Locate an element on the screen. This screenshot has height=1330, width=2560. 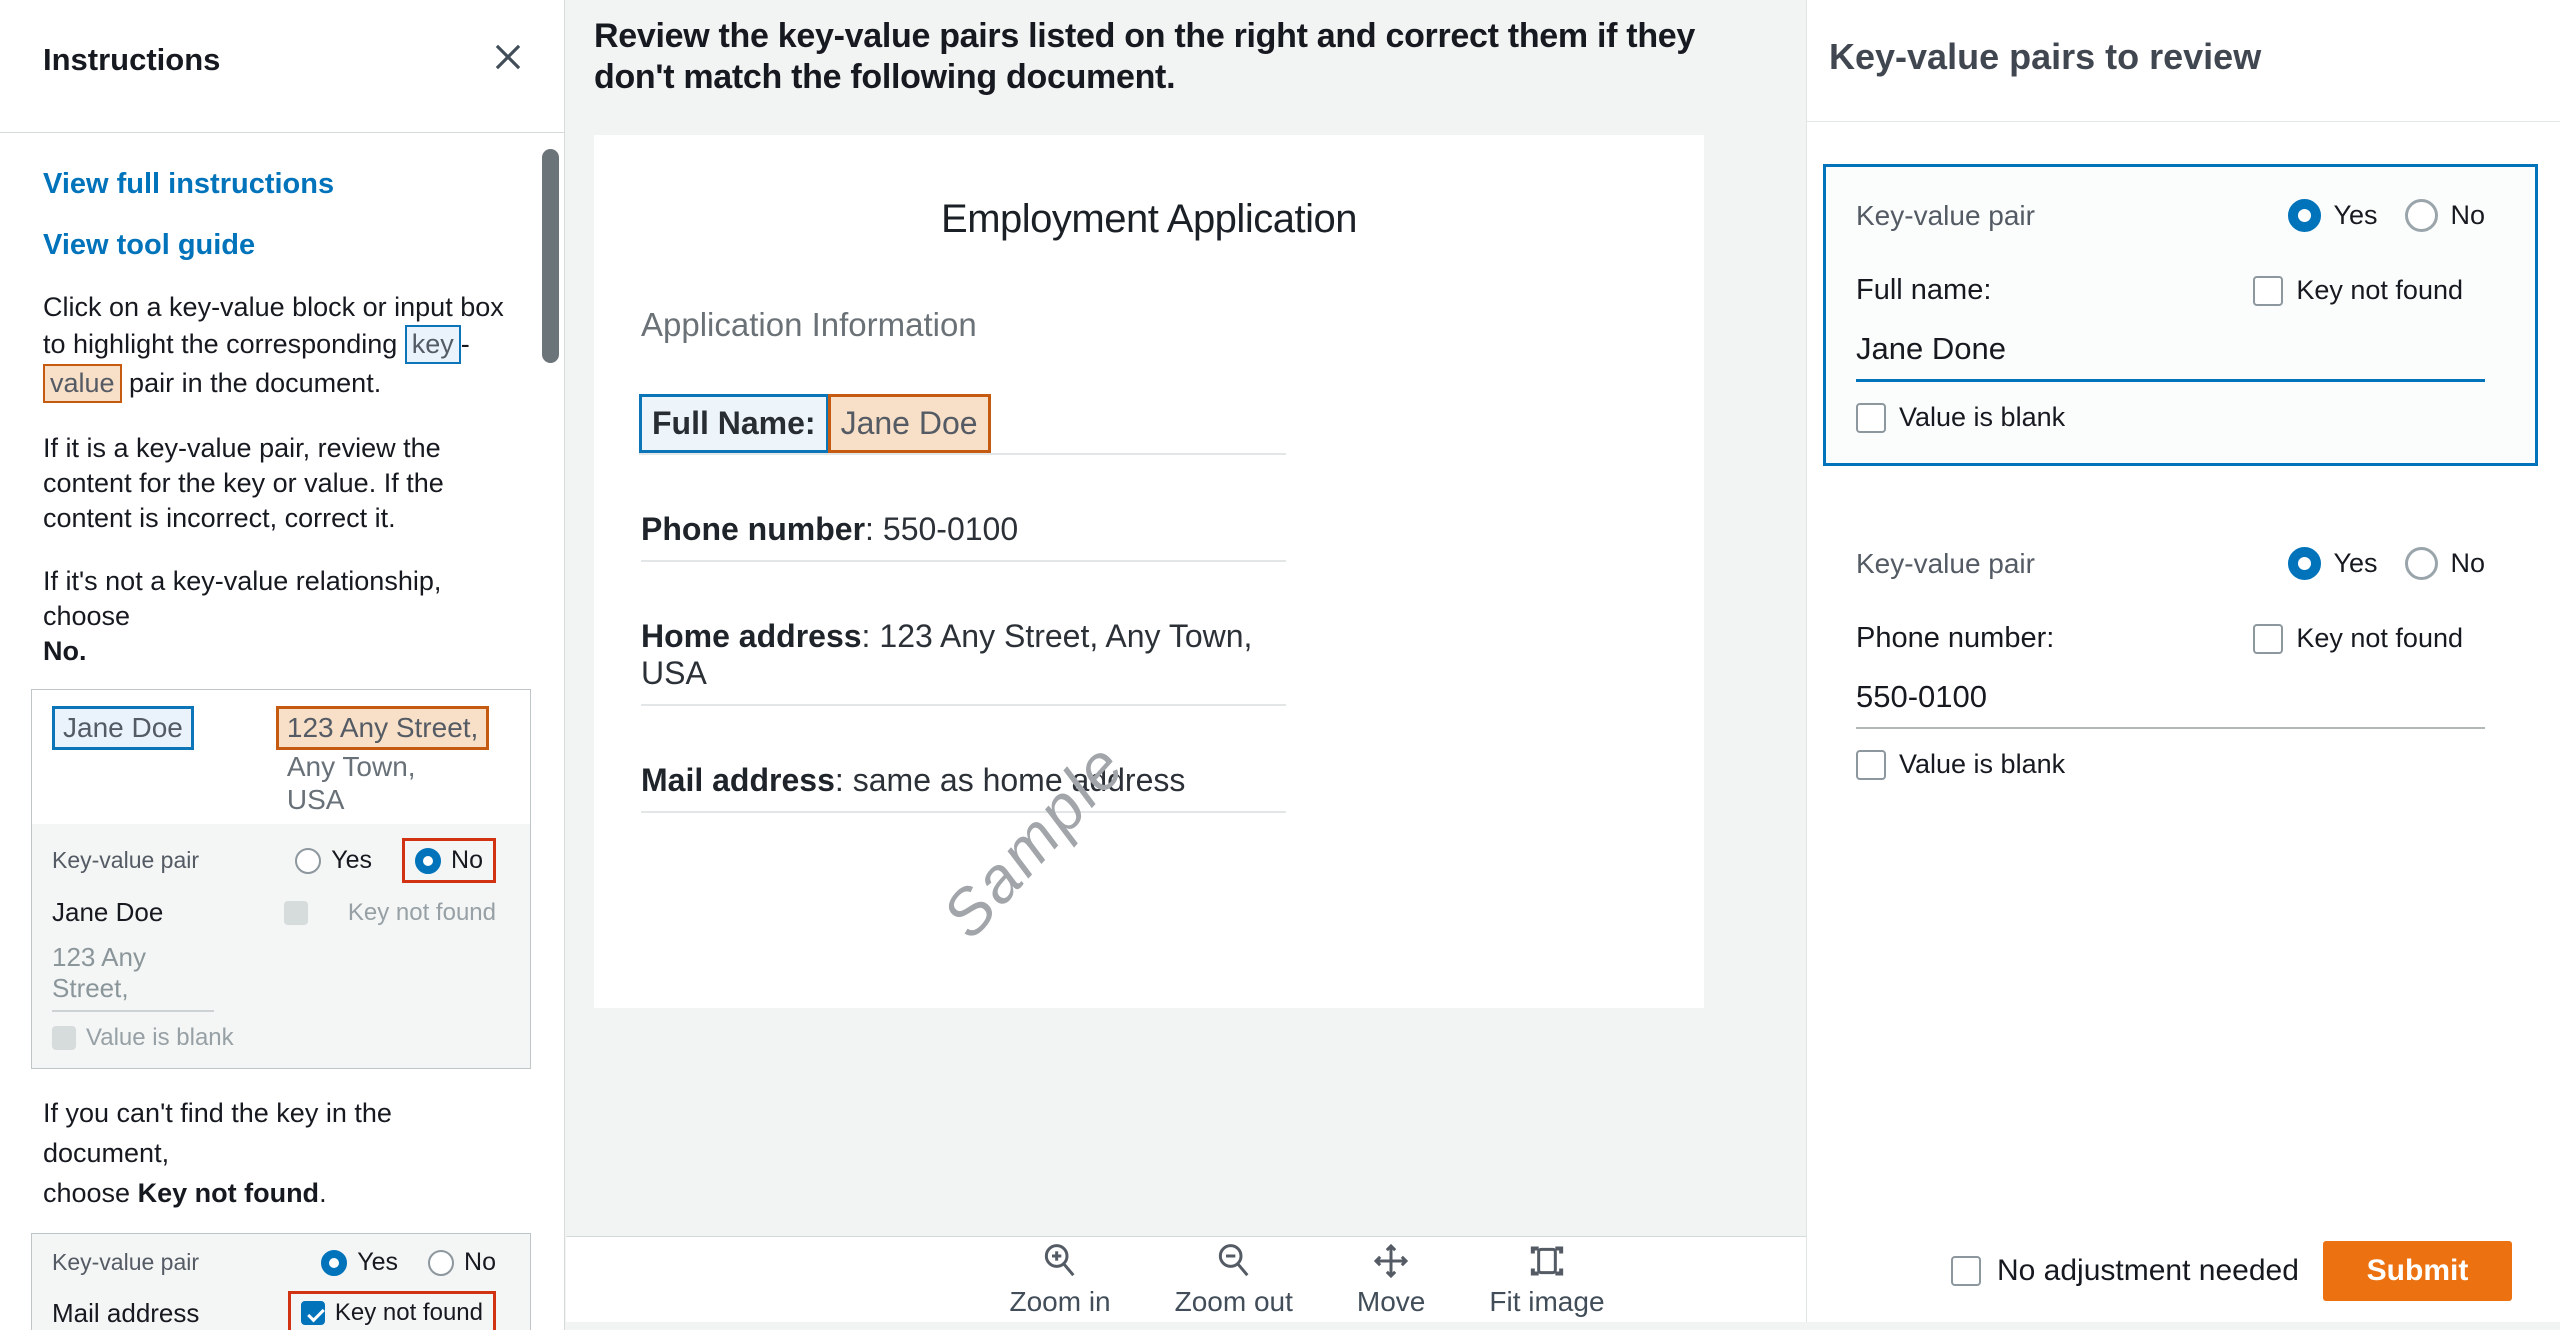
review-title: Key-value pairs to review is located at coordinates (2045, 56).